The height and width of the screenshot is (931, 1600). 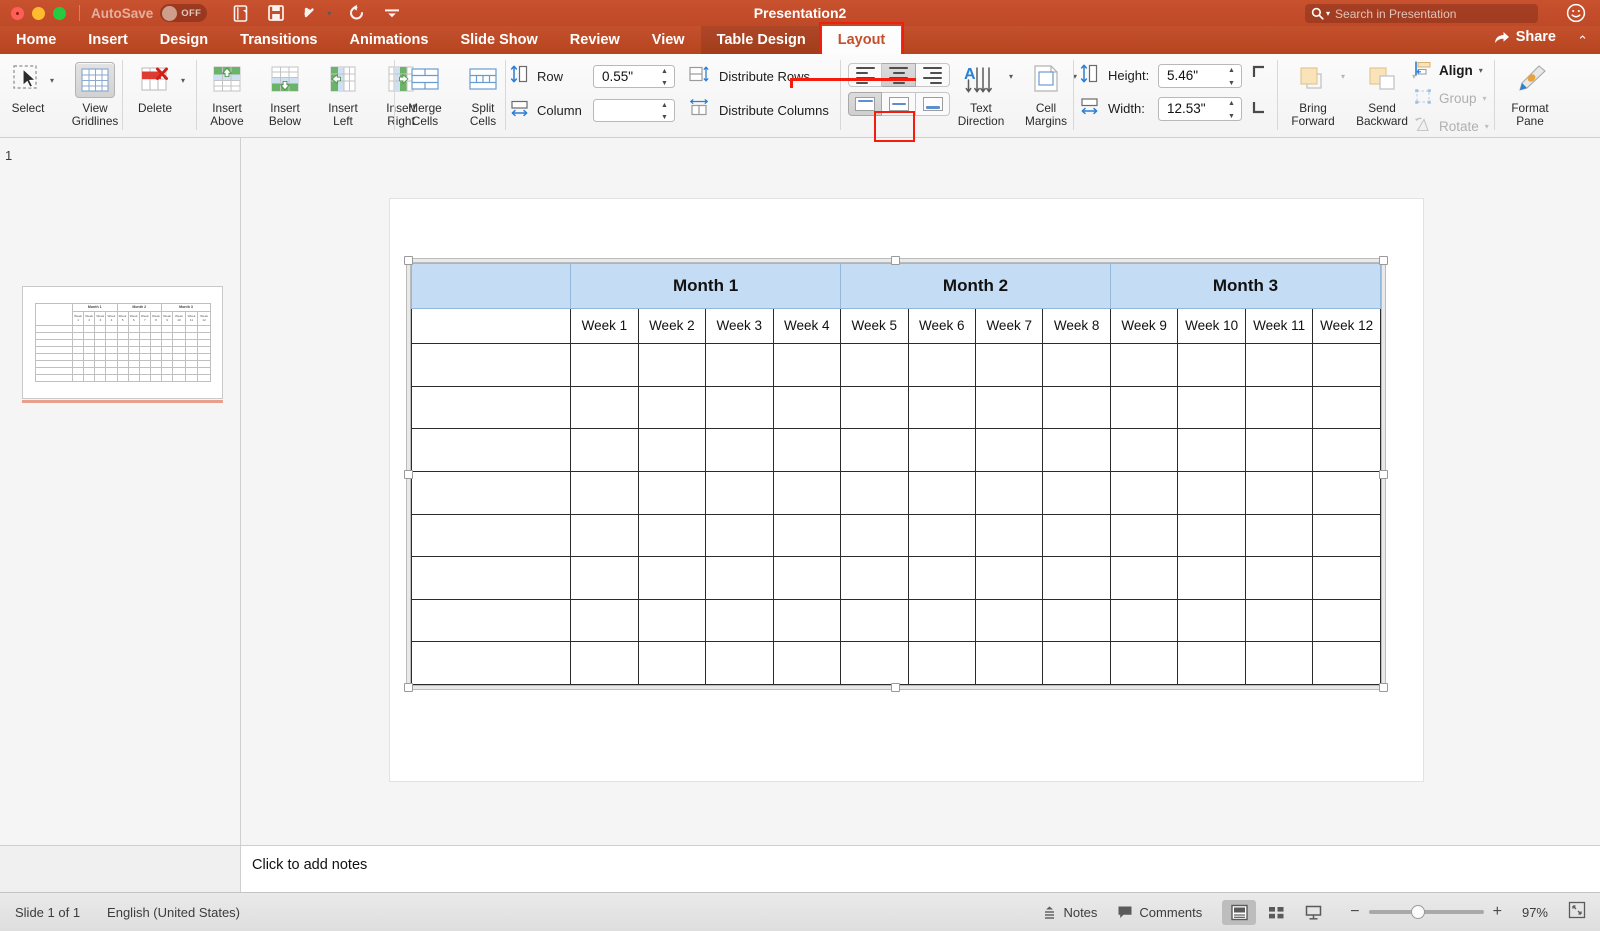 What do you see at coordinates (1576, 15) in the screenshot?
I see `account-icon` at bounding box center [1576, 15].